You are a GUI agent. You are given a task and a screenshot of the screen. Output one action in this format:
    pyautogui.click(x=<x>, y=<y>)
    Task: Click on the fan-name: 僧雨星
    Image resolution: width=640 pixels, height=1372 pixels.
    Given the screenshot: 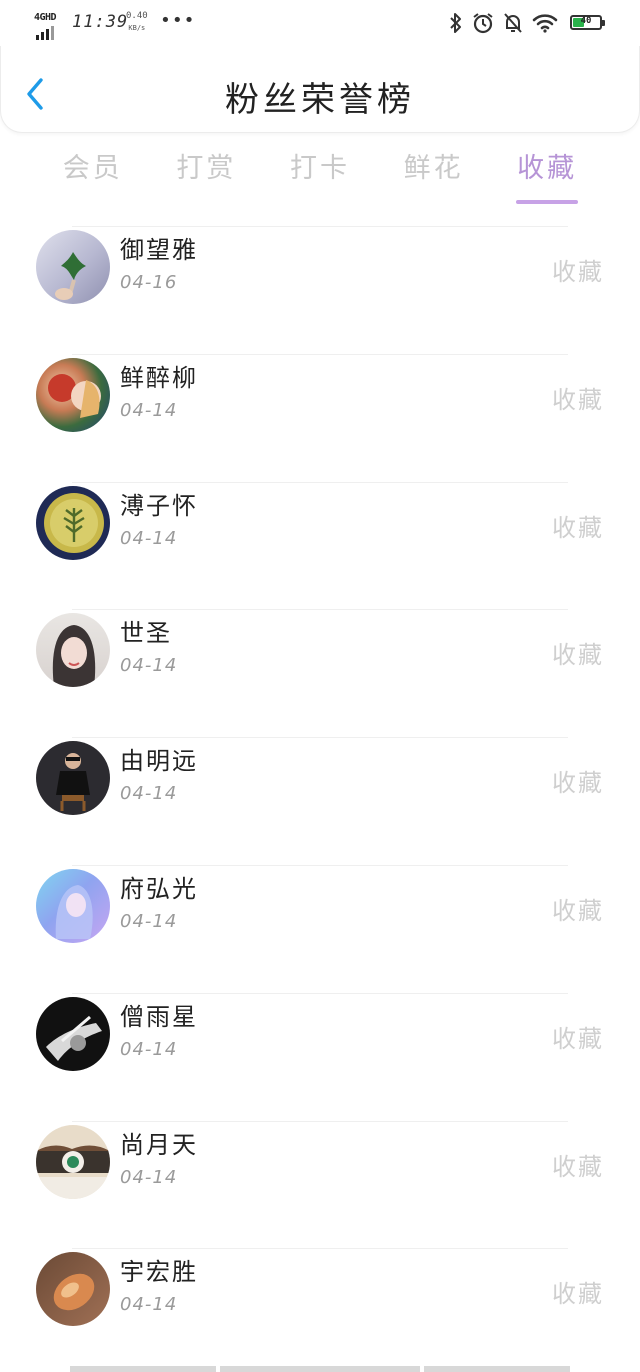 What is the action you would take?
    pyautogui.click(x=159, y=1016)
    